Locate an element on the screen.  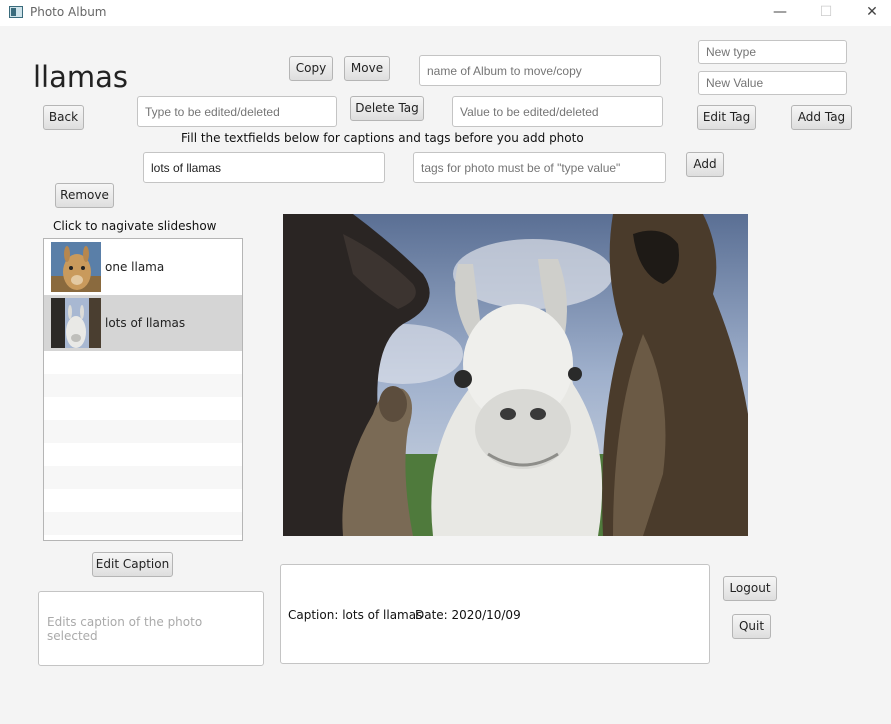
slideshow-hint-label: Click to nagivate slideshow is located at coordinates (135, 226).